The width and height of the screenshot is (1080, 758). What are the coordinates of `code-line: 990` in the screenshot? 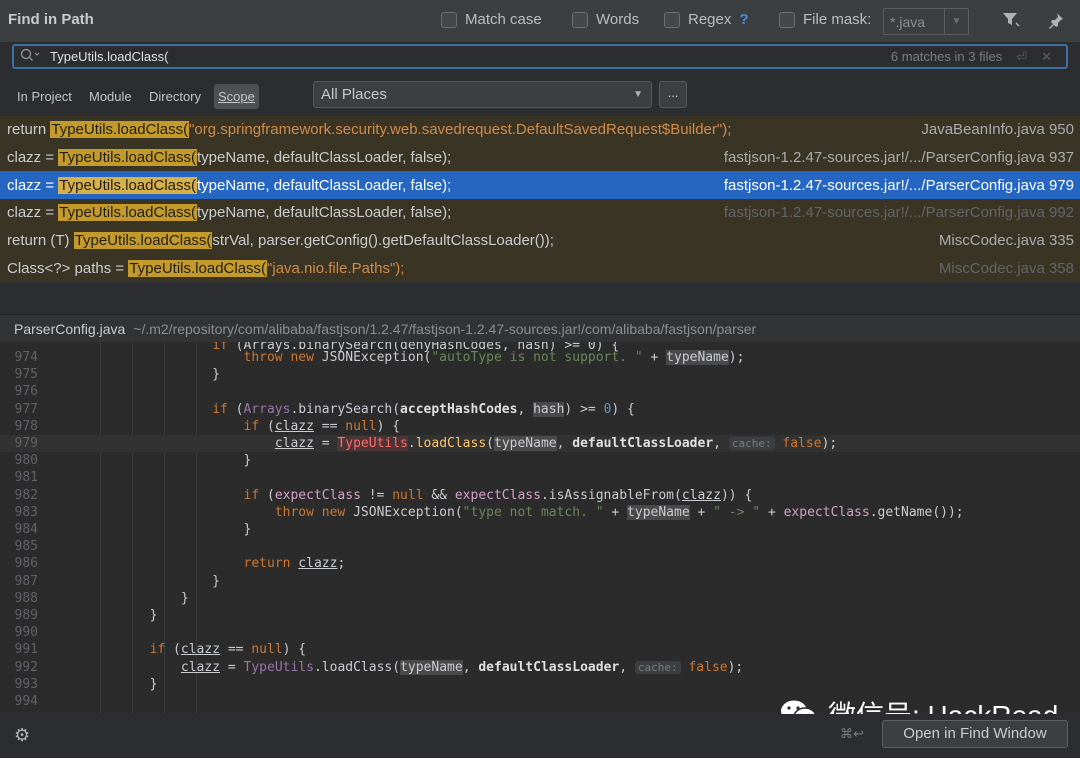 It's located at (540, 632).